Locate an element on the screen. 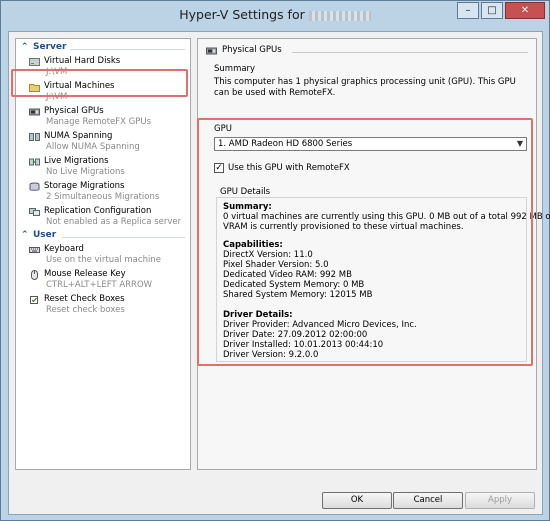 This screenshot has height=521, width=550. user-group-label: User is located at coordinates (45, 235).